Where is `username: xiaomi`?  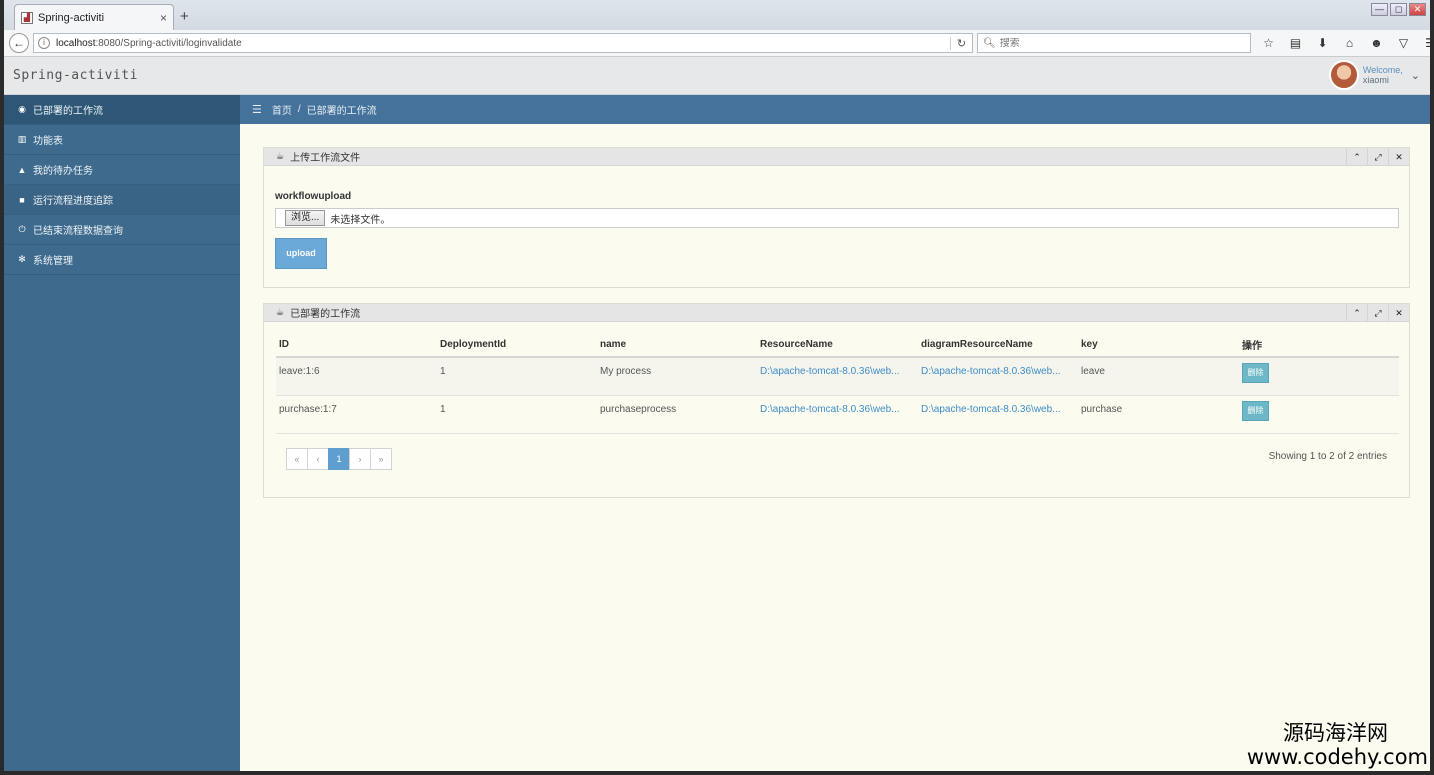
username: xiaomi is located at coordinates (1375, 80).